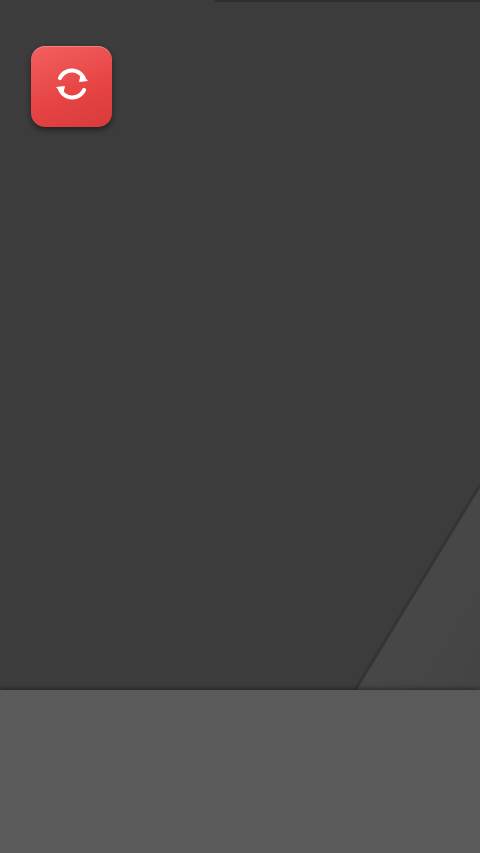  I want to click on refresh-icon, so click(72, 86).